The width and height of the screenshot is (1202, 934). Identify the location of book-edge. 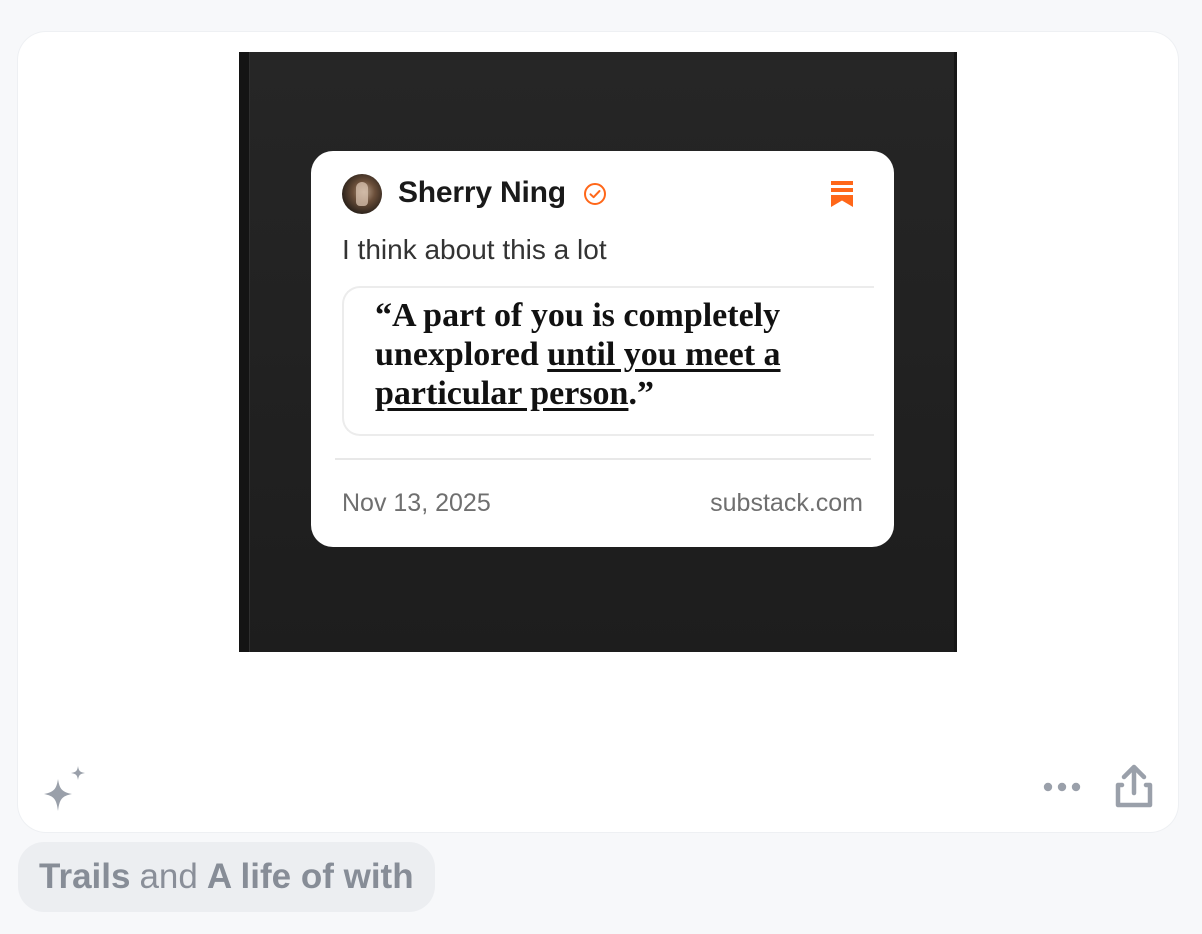
(955, 352).